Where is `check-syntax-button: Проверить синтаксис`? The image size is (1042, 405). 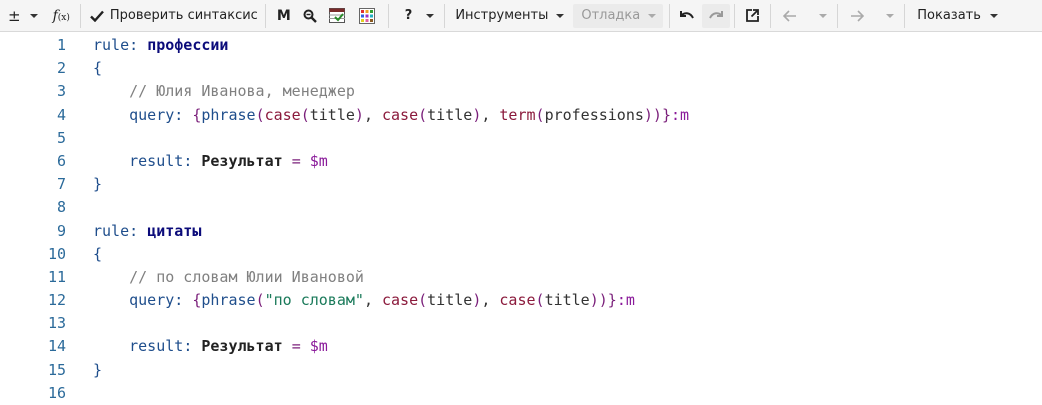
check-syntax-button: Проверить синтаксис is located at coordinates (173, 16).